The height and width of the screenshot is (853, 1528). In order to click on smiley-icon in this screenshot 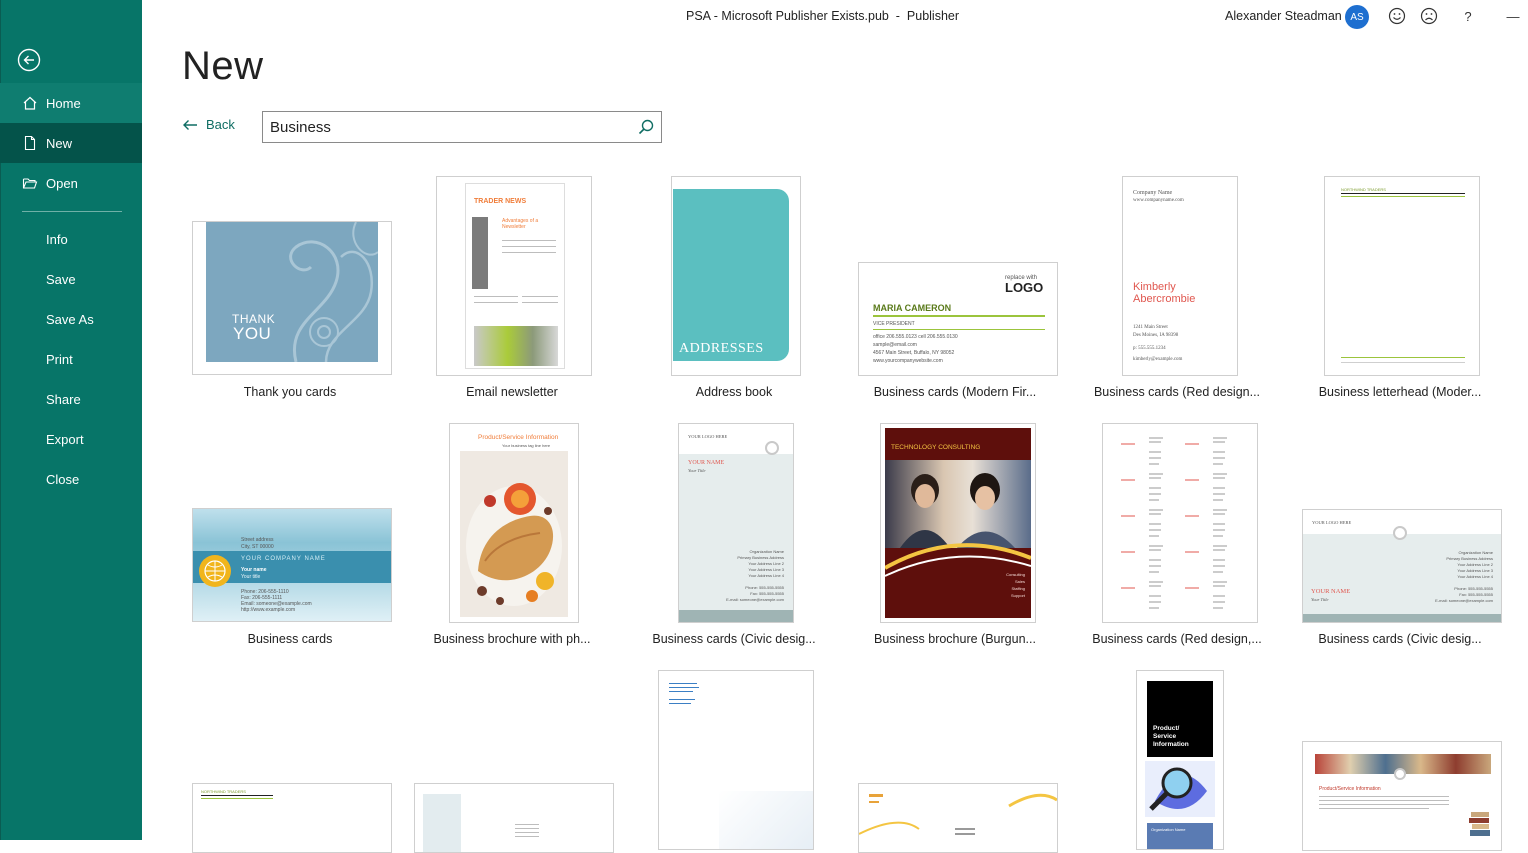, I will do `click(1397, 16)`.